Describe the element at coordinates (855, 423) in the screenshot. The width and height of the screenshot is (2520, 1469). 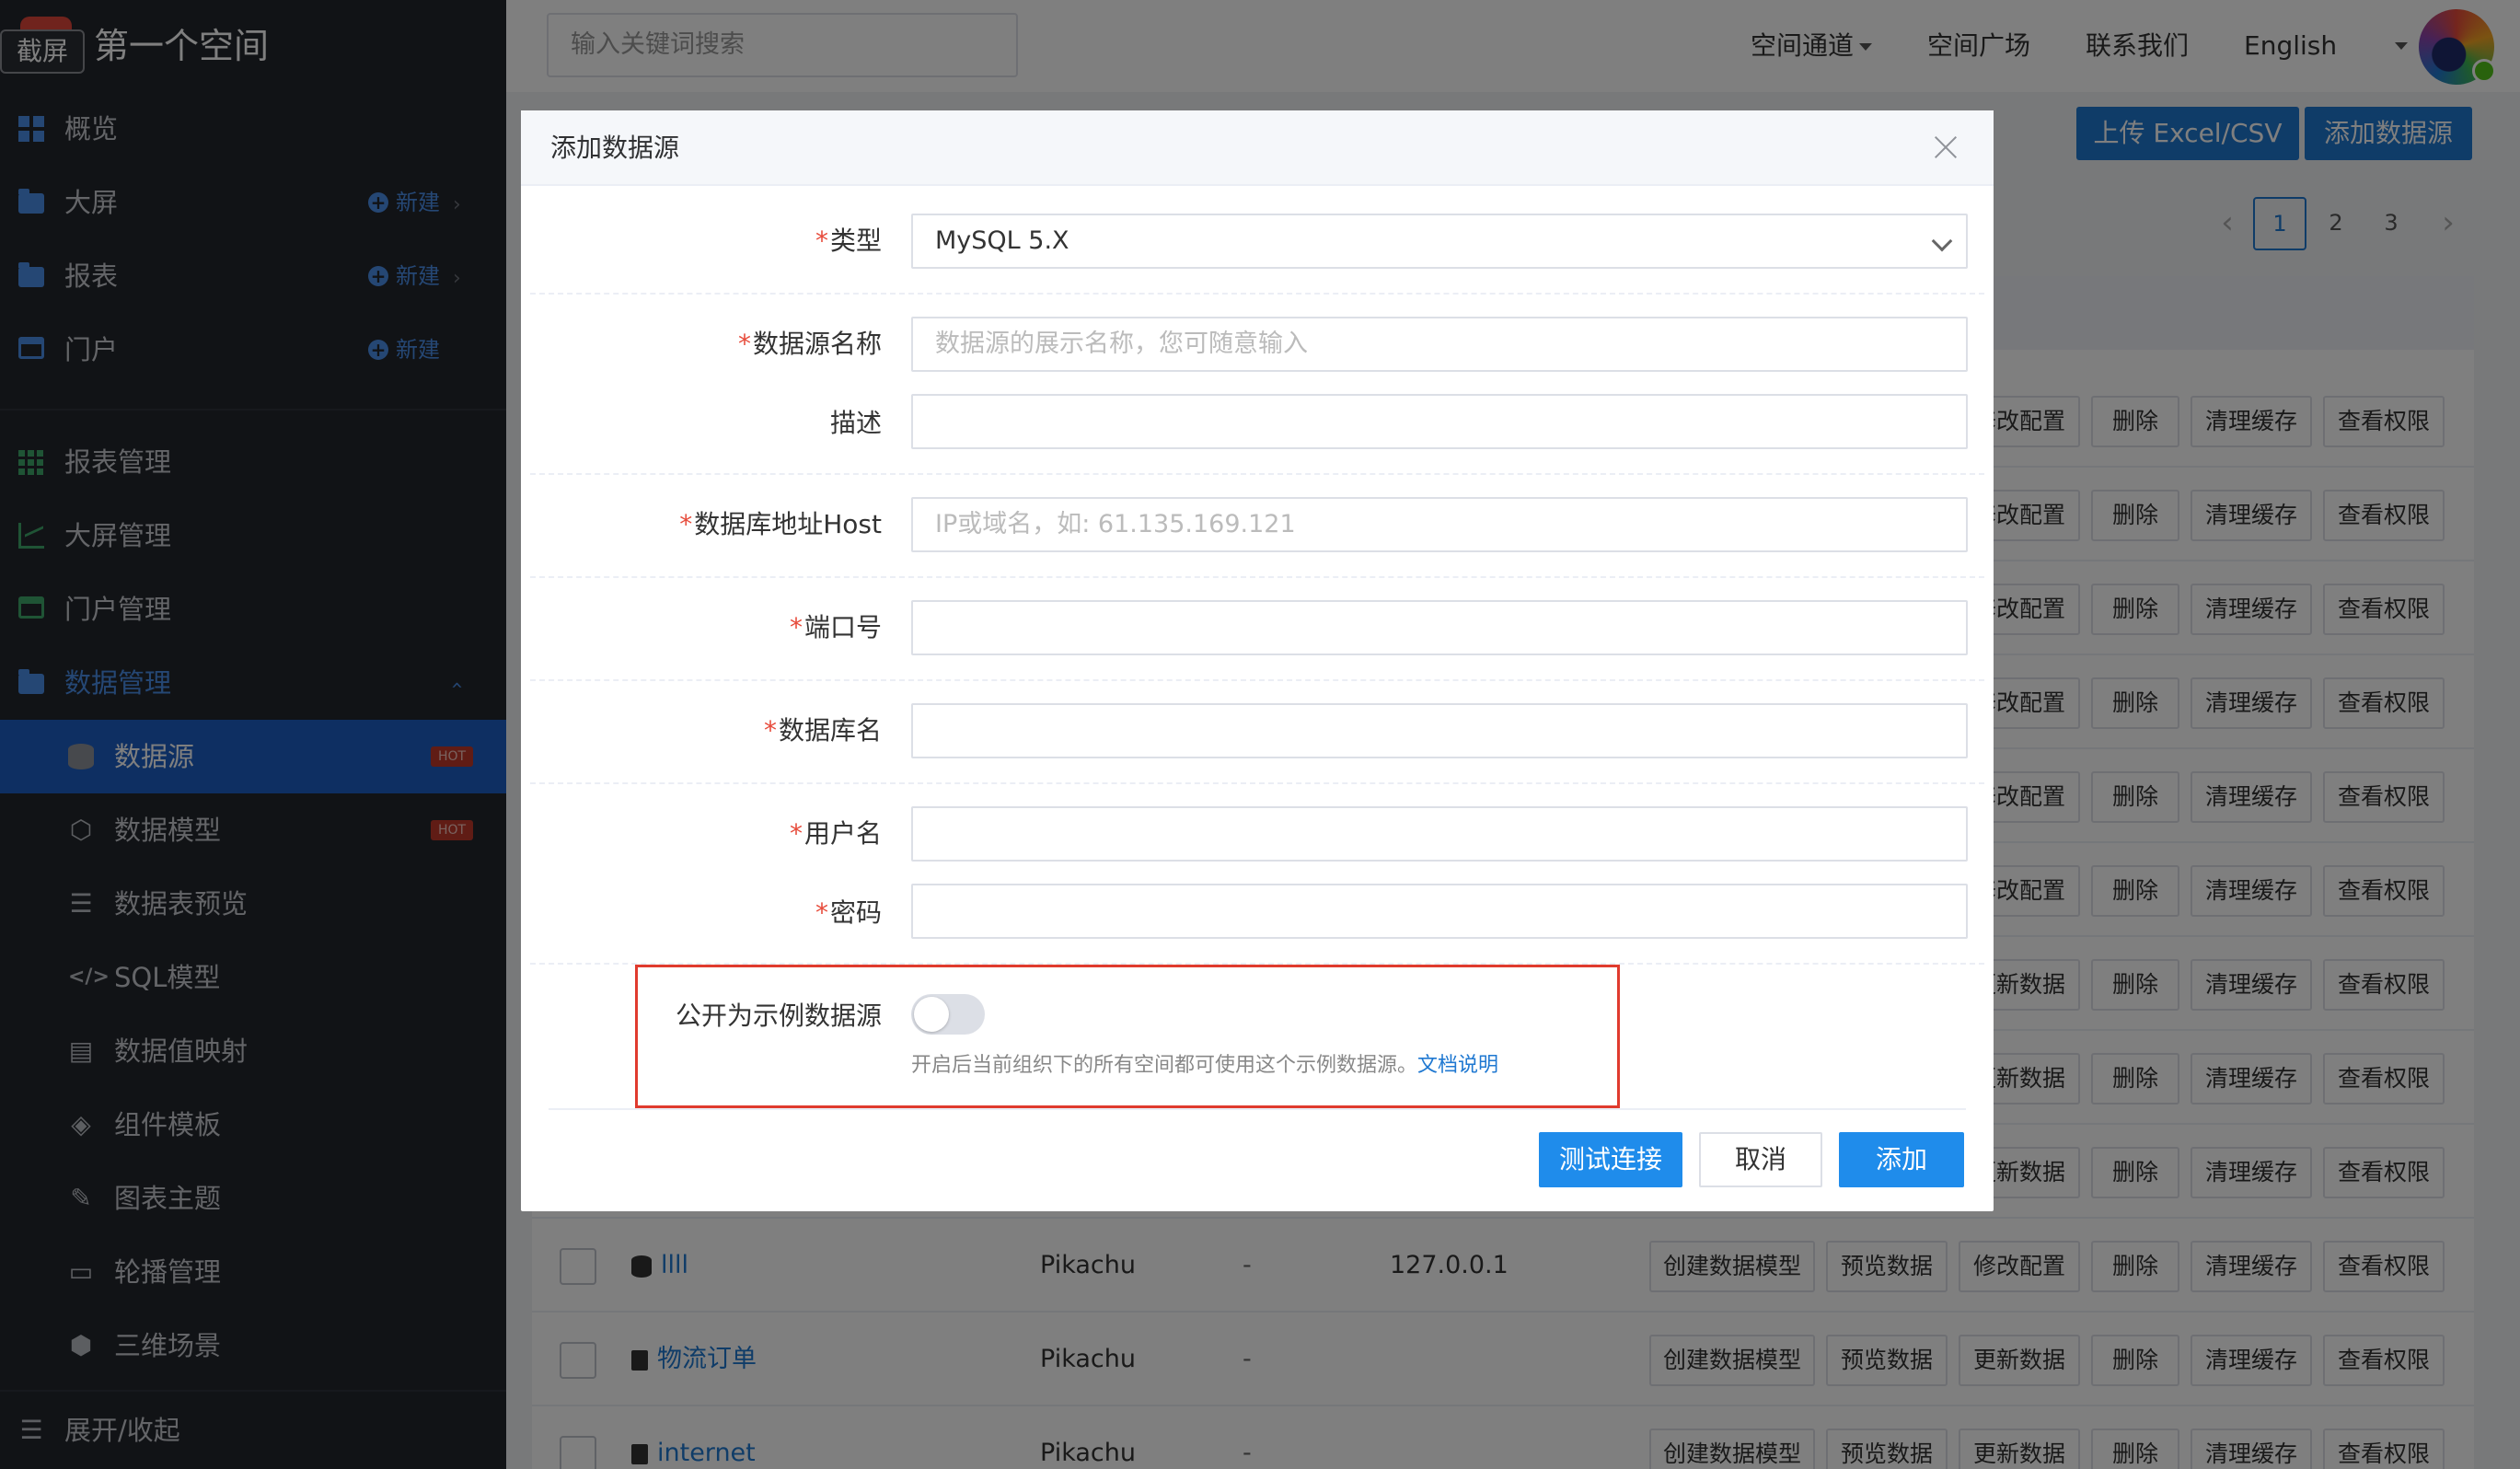
I see `desc-label: 描述` at that location.